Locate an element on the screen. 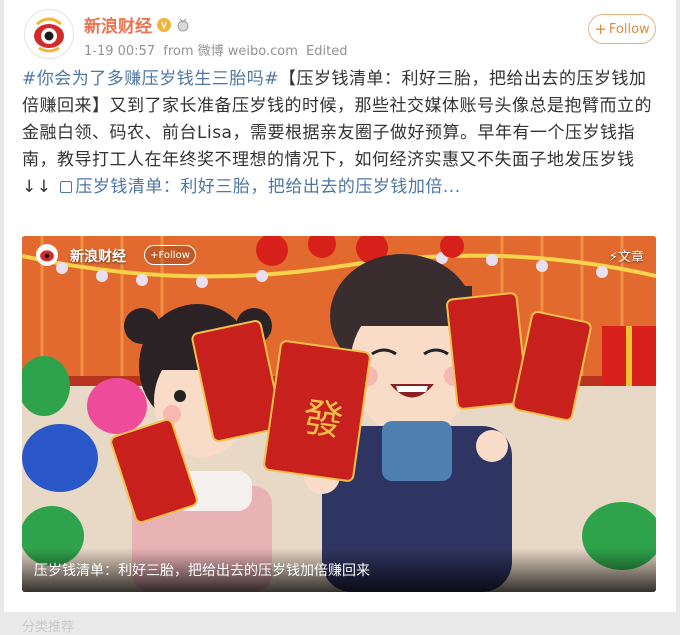 This screenshot has height=635, width=680. lightning-icon: ⚡ is located at coordinates (613, 257).